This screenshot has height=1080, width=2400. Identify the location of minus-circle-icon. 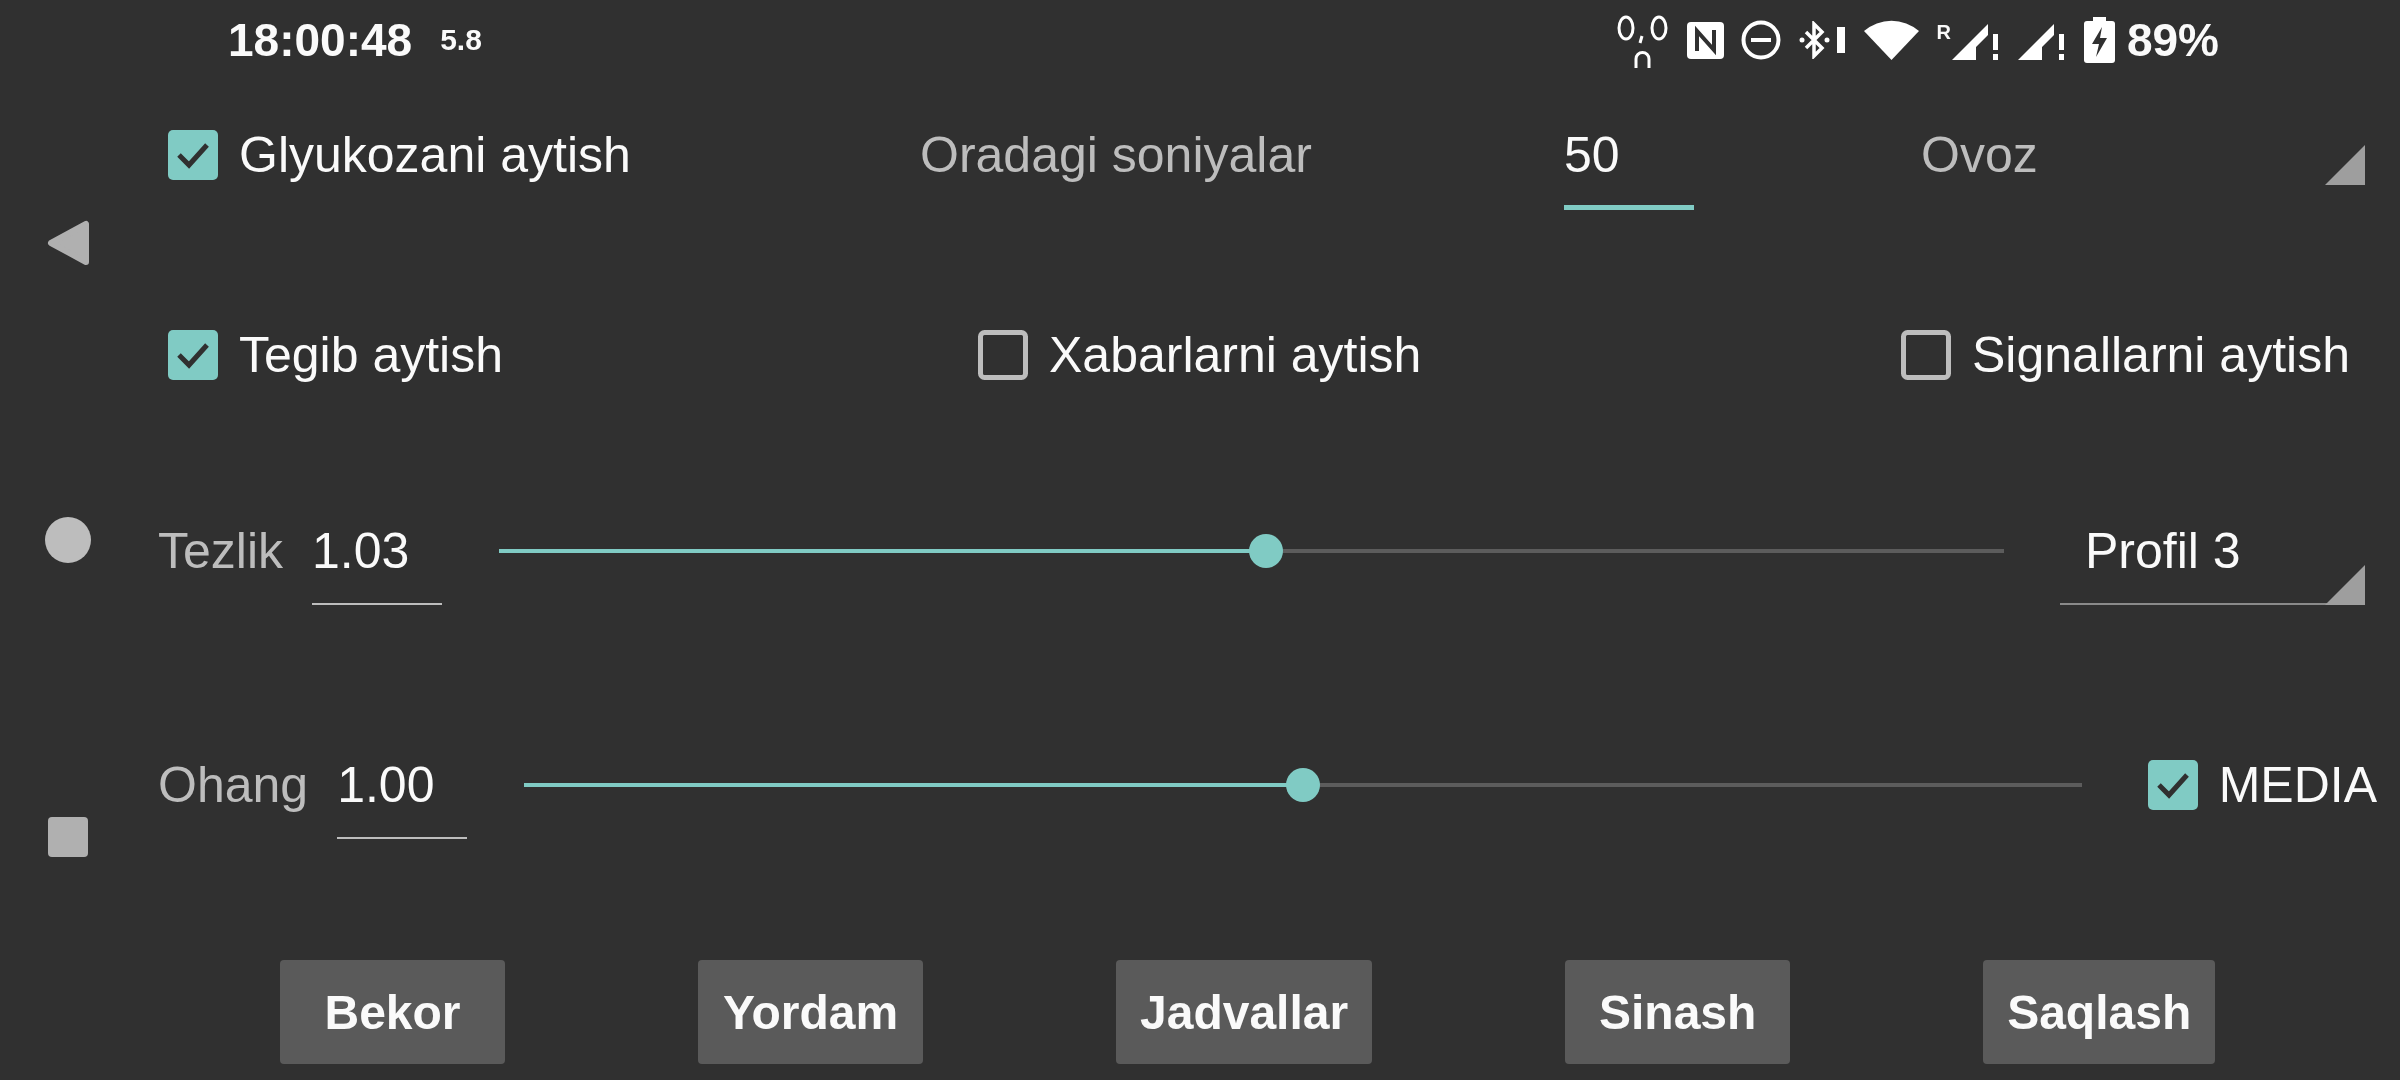
(1761, 40).